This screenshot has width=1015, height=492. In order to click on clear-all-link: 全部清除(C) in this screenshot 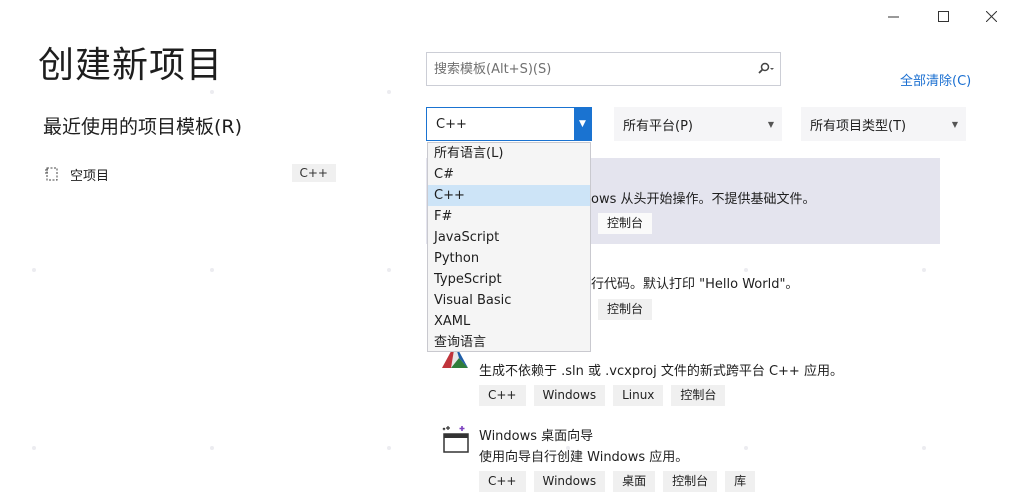, I will do `click(935, 79)`.